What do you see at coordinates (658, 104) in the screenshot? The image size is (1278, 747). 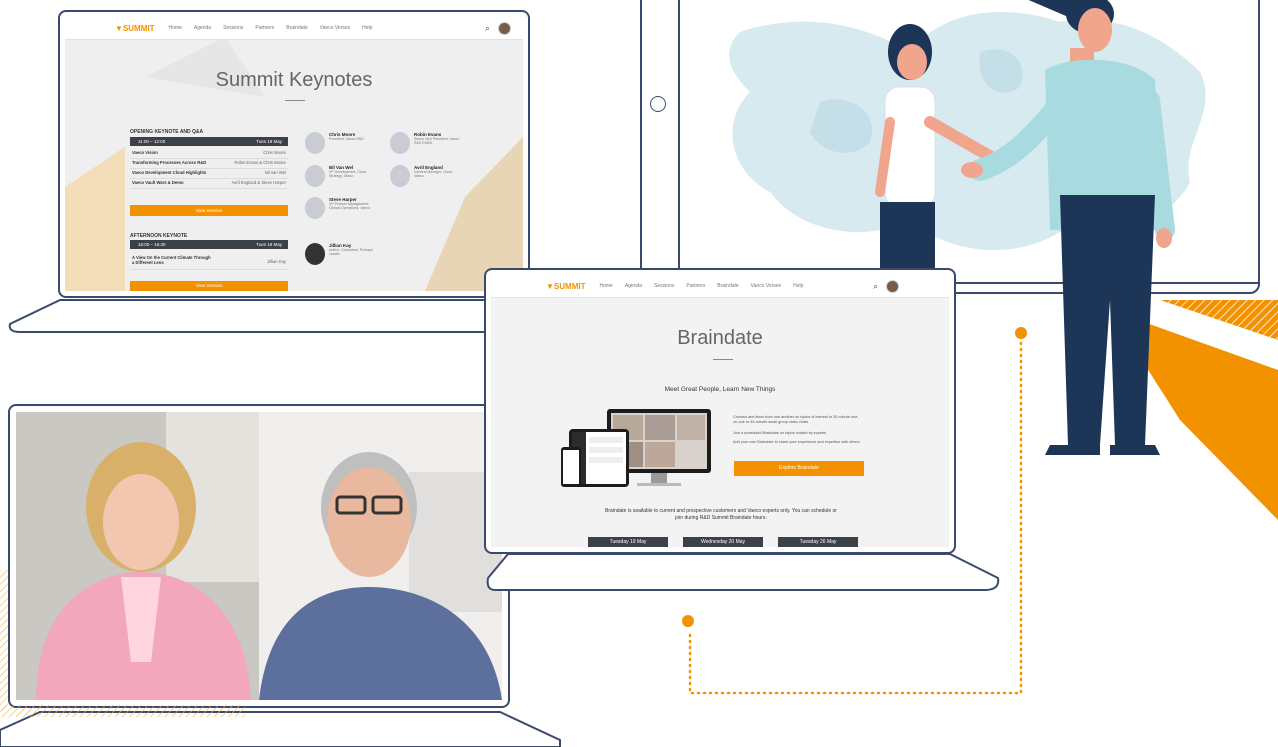 I see `tablet-home-button` at bounding box center [658, 104].